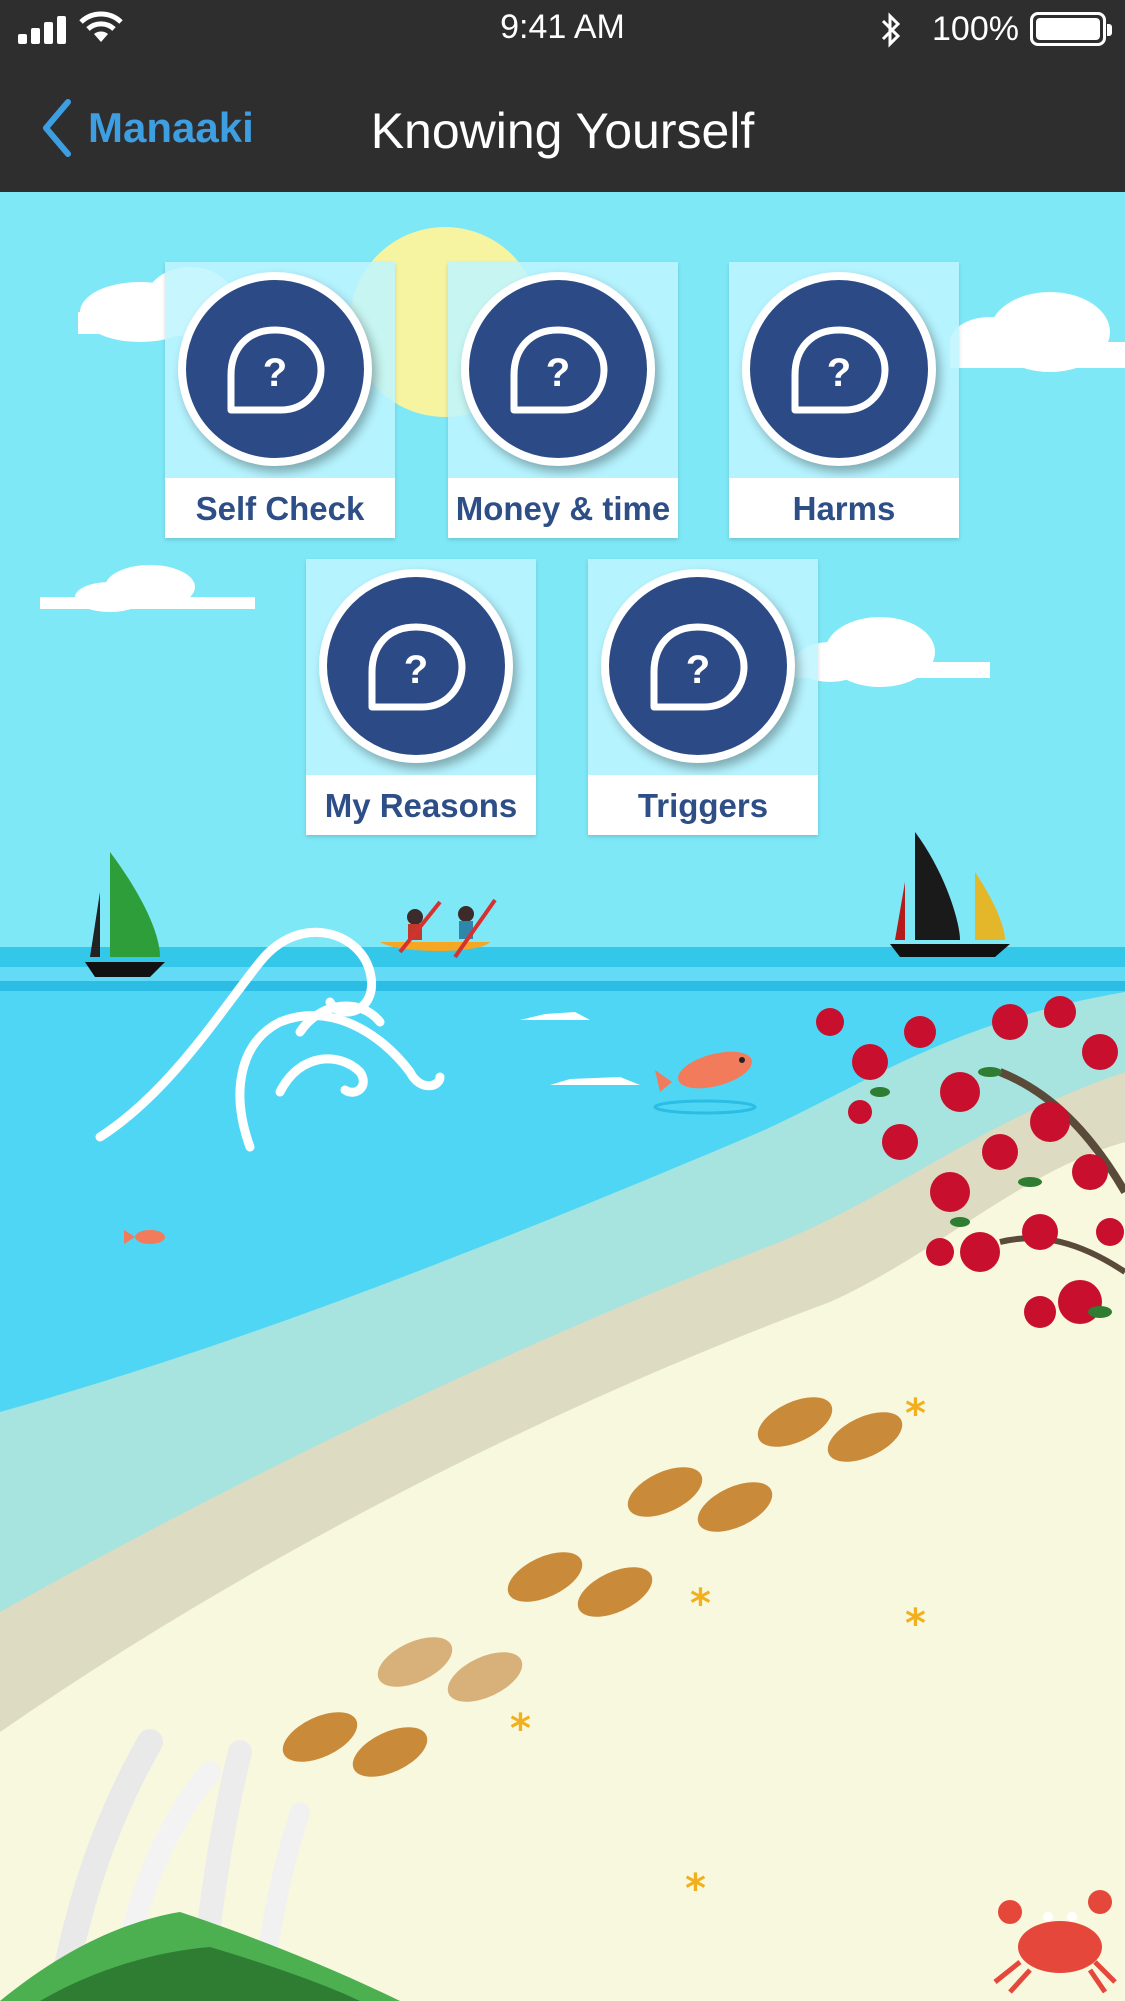  What do you see at coordinates (562, 30) in the screenshot?
I see `status-bar: 9:41 AM 100%` at bounding box center [562, 30].